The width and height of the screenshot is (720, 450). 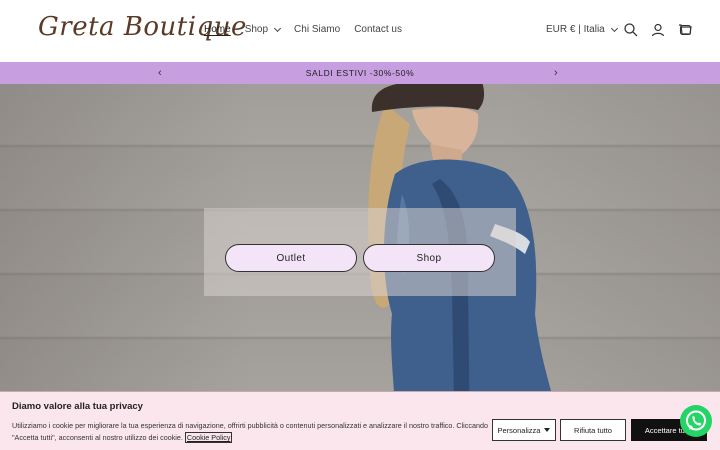 I want to click on account-icon, so click(x=658, y=30).